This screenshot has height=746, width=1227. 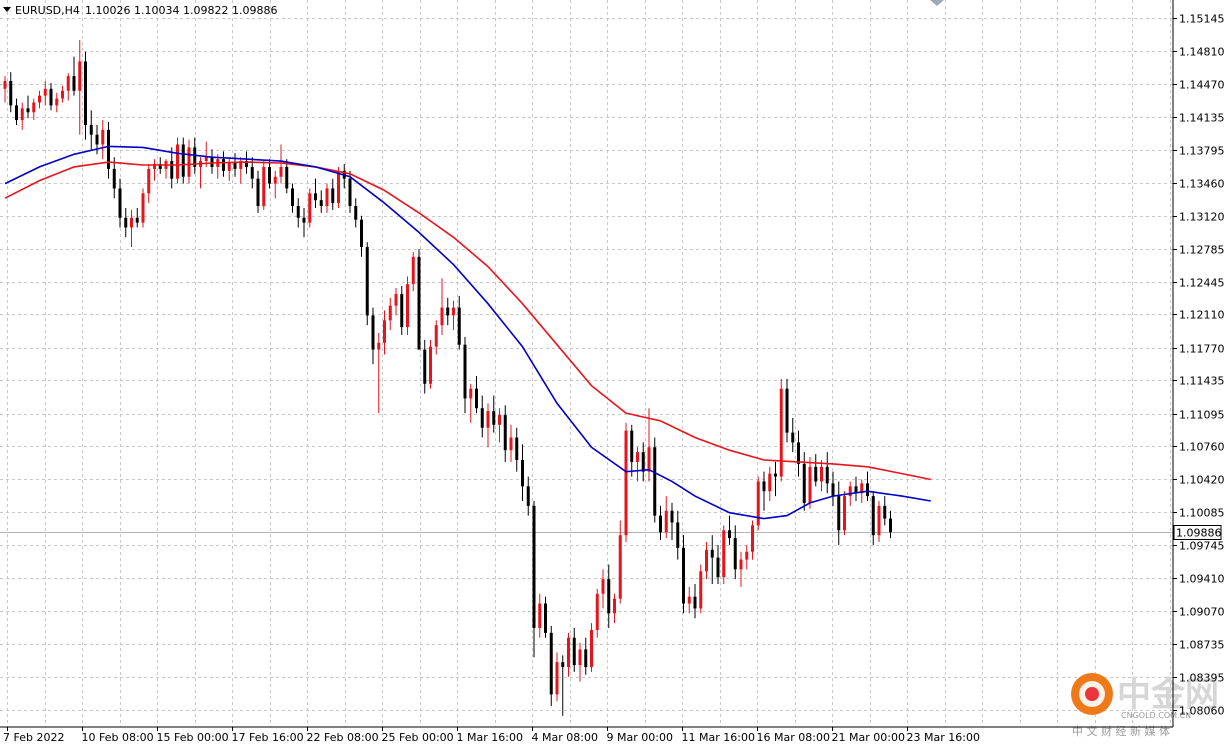 What do you see at coordinates (1092, 694) in the screenshot?
I see `logo-core` at bounding box center [1092, 694].